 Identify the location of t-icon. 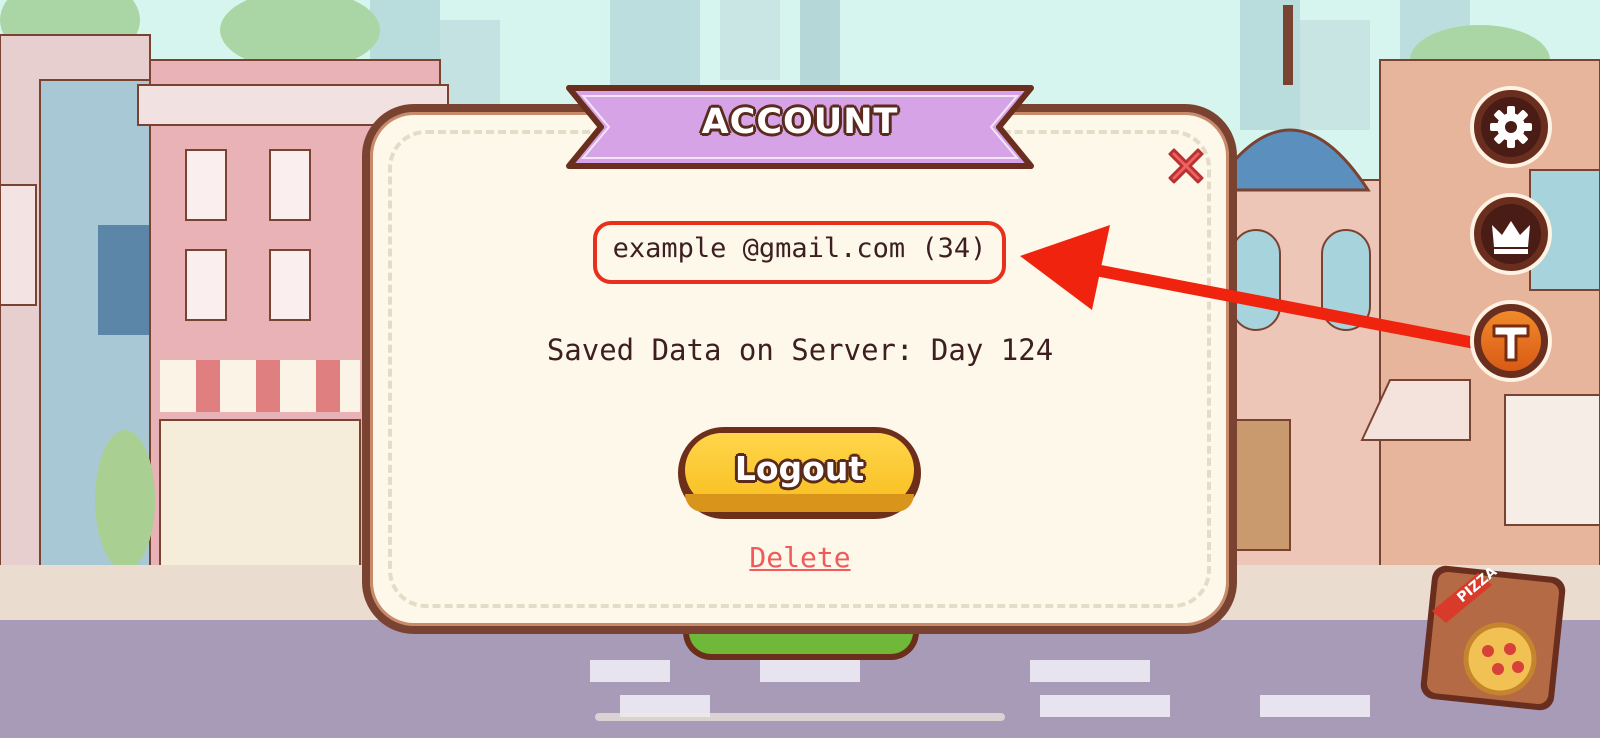
(1511, 343).